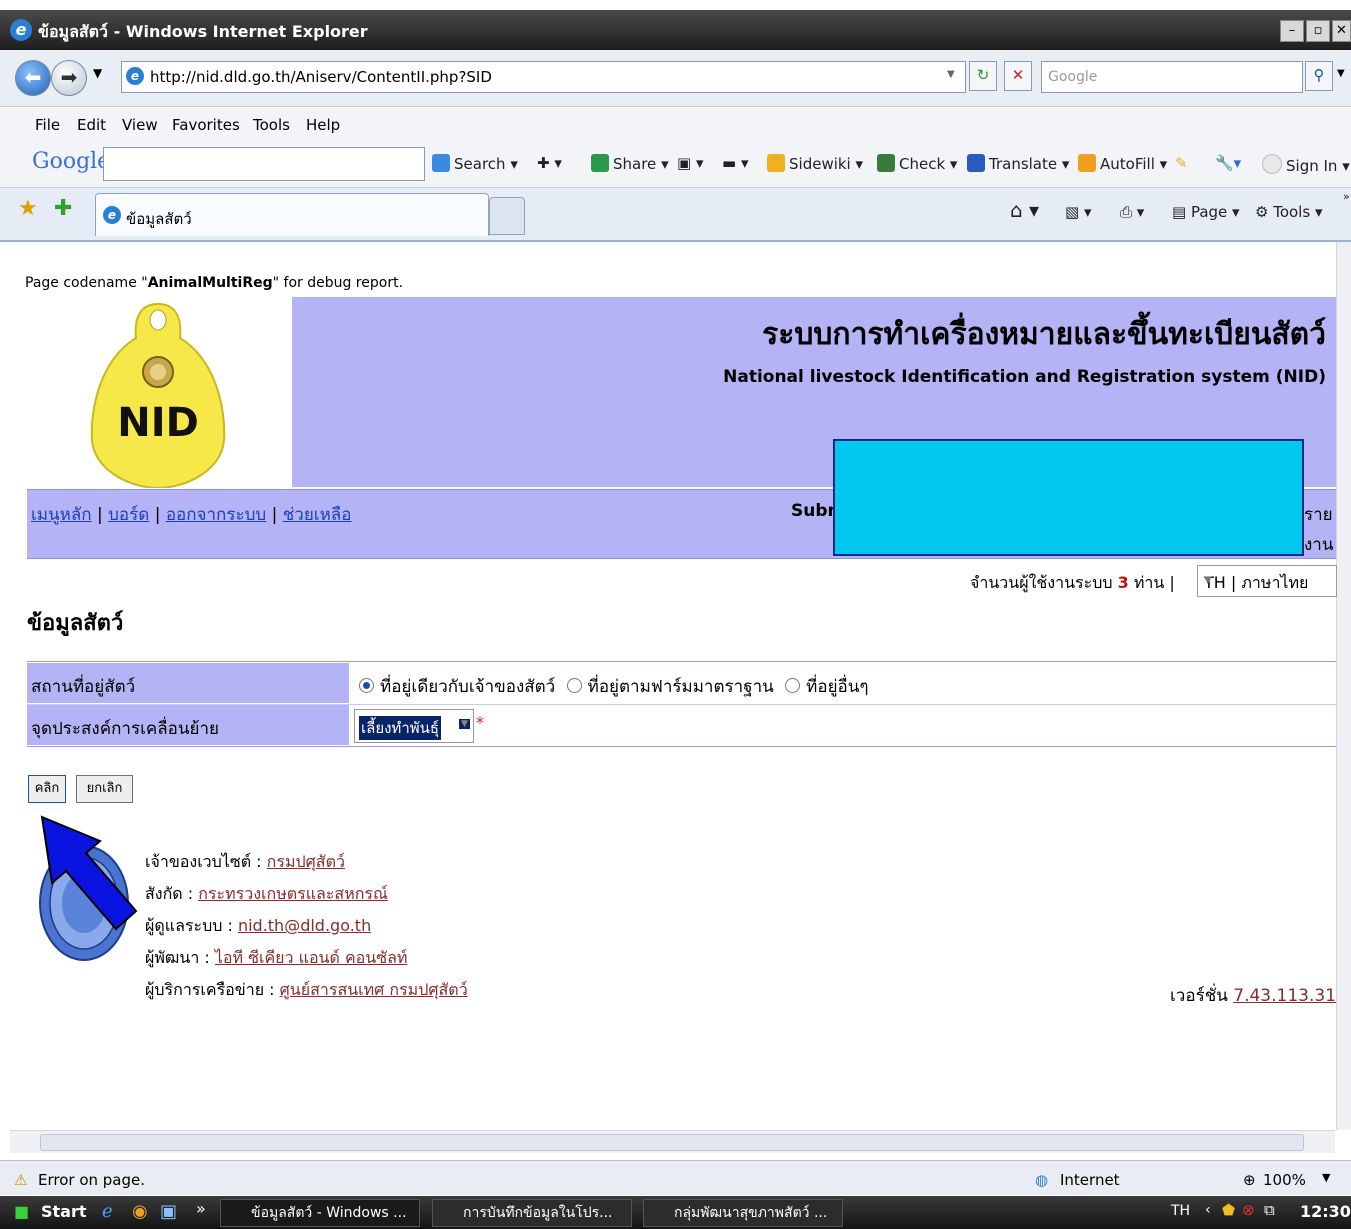 Image resolution: width=1351 pixels, height=1229 pixels. What do you see at coordinates (97, 73) in the screenshot?
I see `history-dropdown-icon: ▼` at bounding box center [97, 73].